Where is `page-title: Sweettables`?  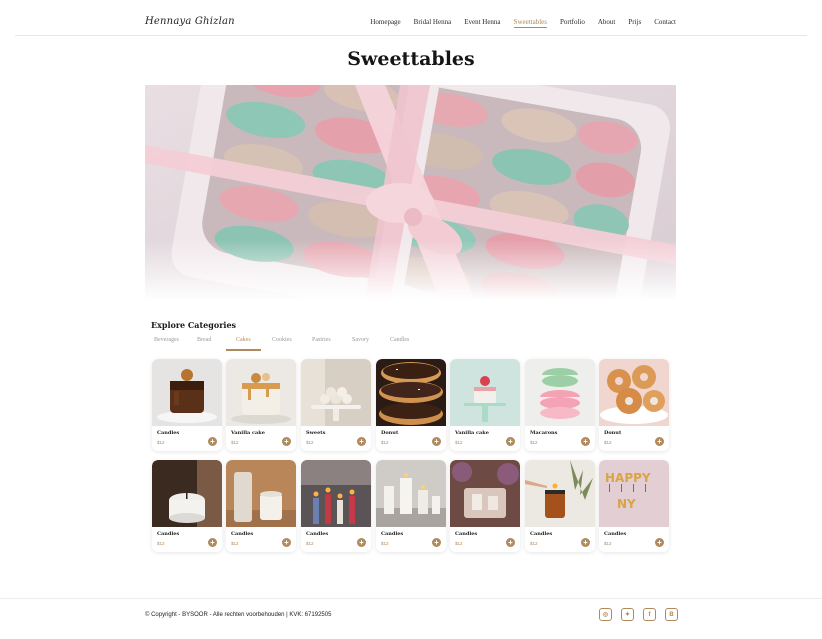
page-title: Sweettables is located at coordinates (411, 59).